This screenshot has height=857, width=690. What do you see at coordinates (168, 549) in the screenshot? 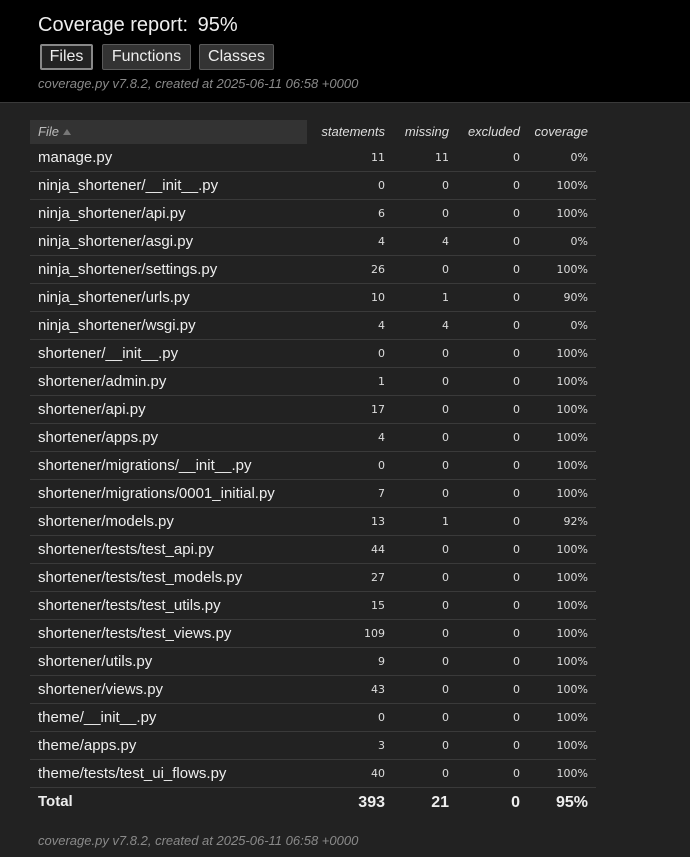
I see `file-link: shortener/tests/test_api.py` at bounding box center [168, 549].